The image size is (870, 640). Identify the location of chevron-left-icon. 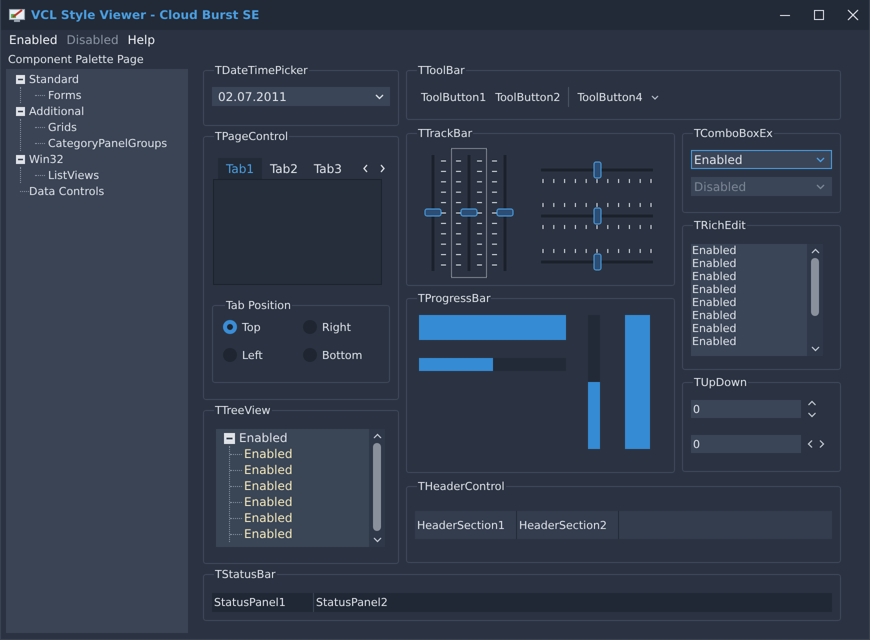
(365, 168).